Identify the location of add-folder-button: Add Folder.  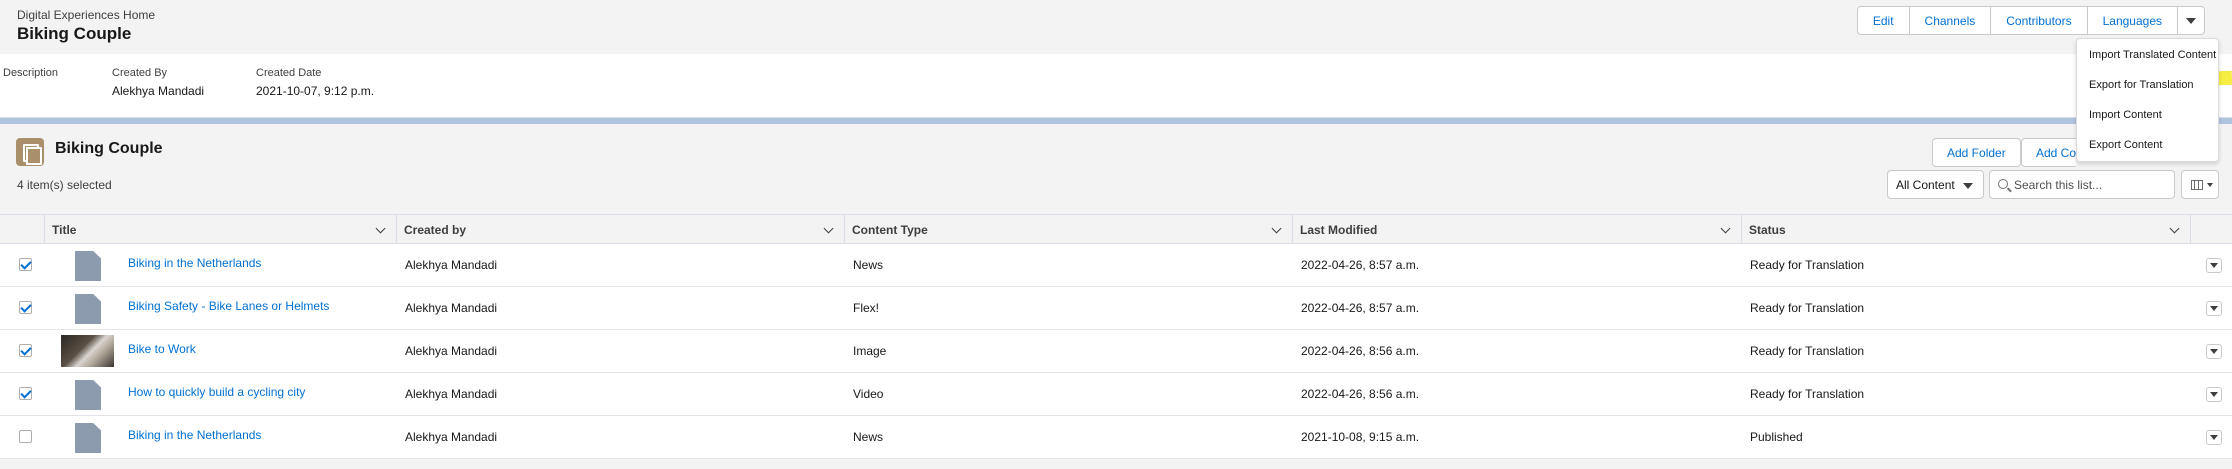
(1976, 152).